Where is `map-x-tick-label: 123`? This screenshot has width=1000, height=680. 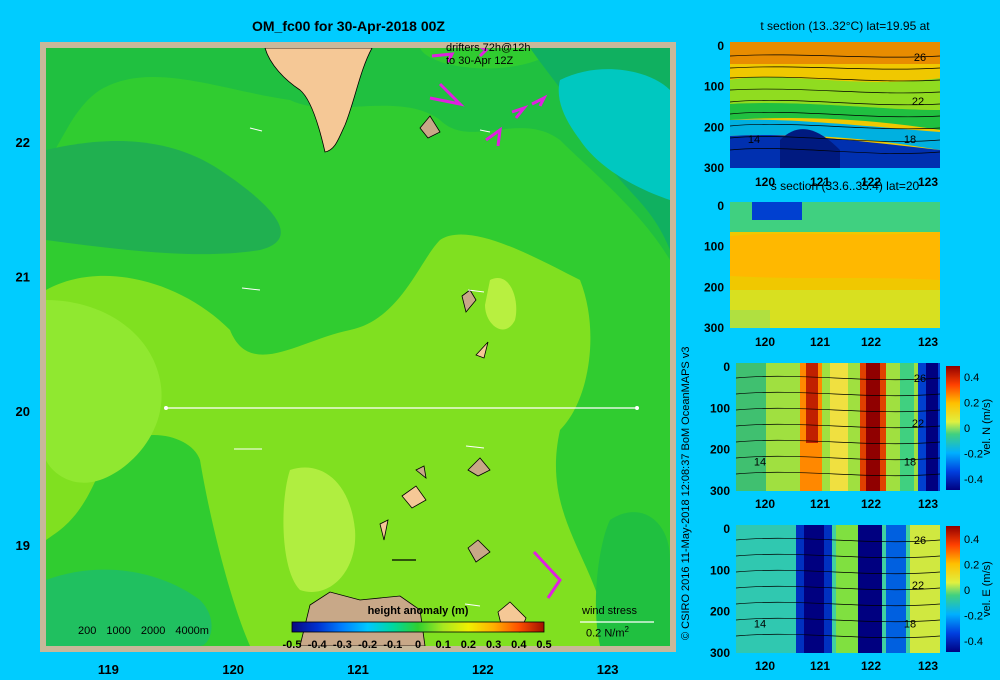
map-x-tick-label: 123 is located at coordinates (608, 669).